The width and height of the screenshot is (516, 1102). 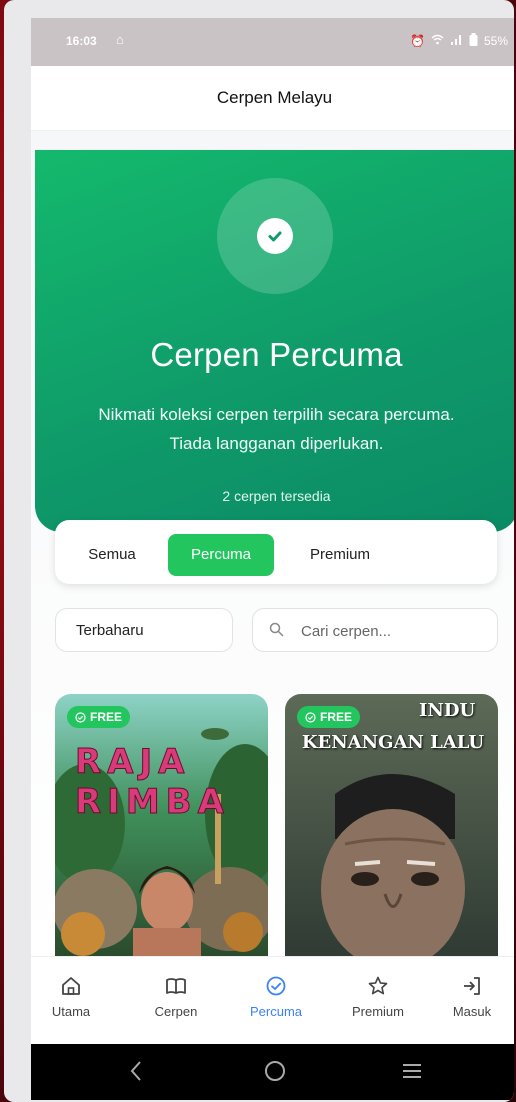 What do you see at coordinates (412, 1073) in the screenshot?
I see `menu-icon` at bounding box center [412, 1073].